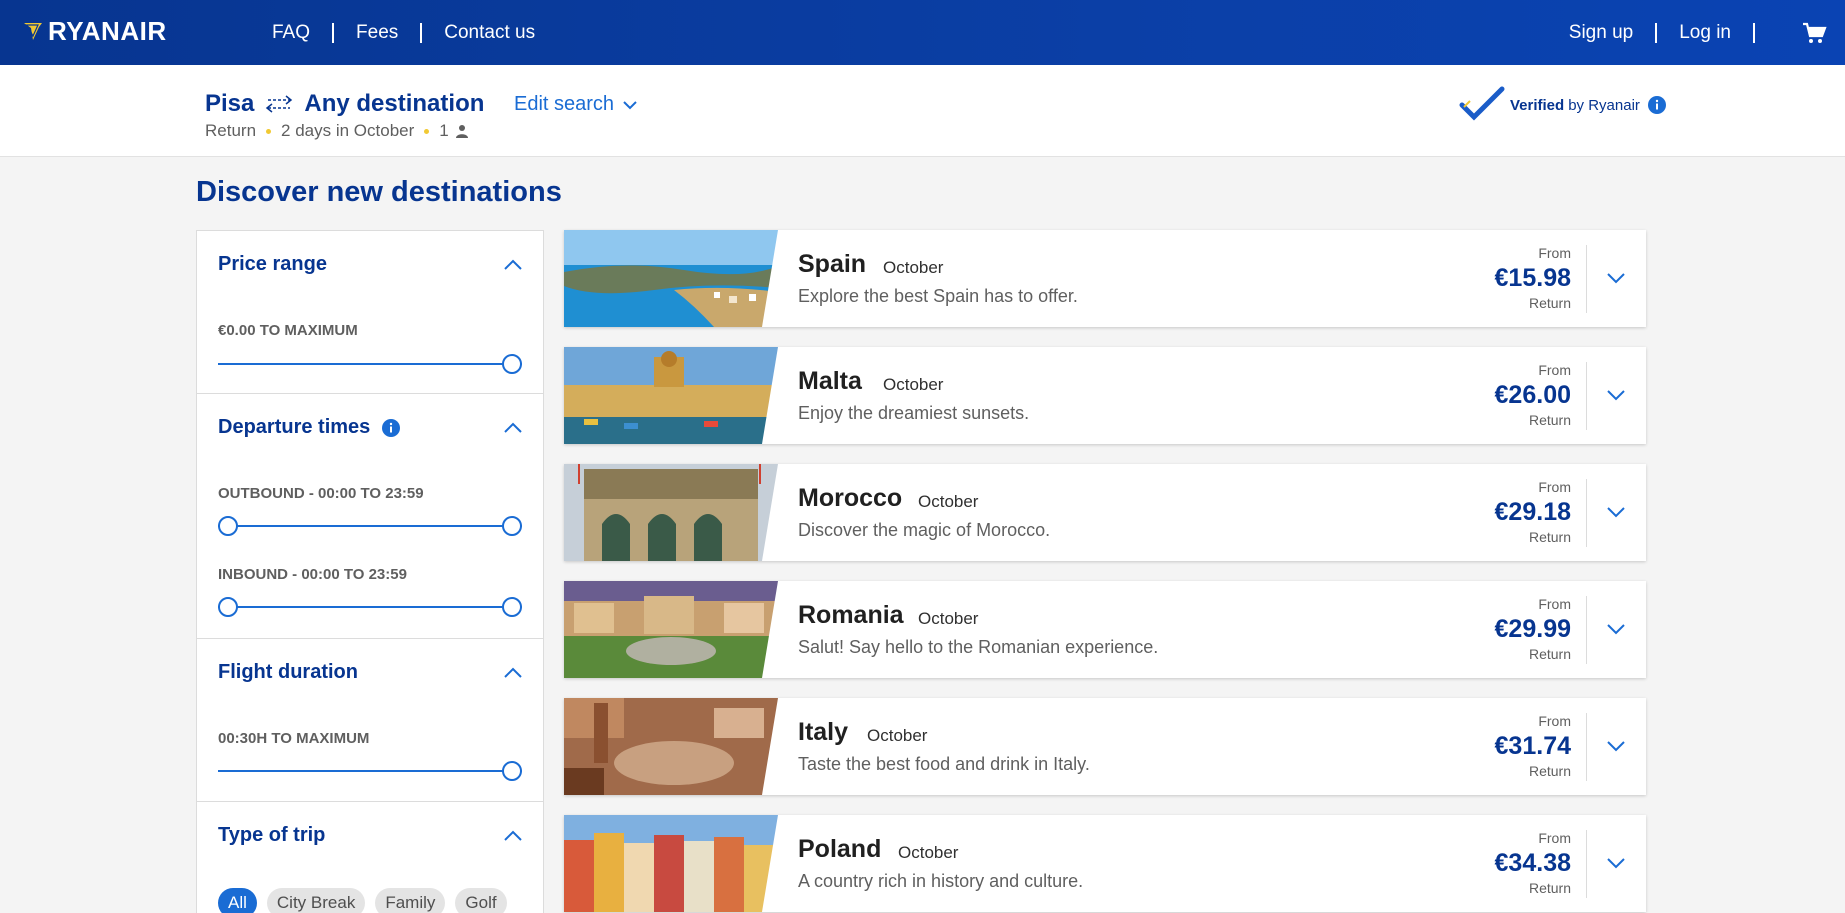 Image resolution: width=1845 pixels, height=913 pixels. What do you see at coordinates (671, 512) in the screenshot?
I see `destination-photo-morocco` at bounding box center [671, 512].